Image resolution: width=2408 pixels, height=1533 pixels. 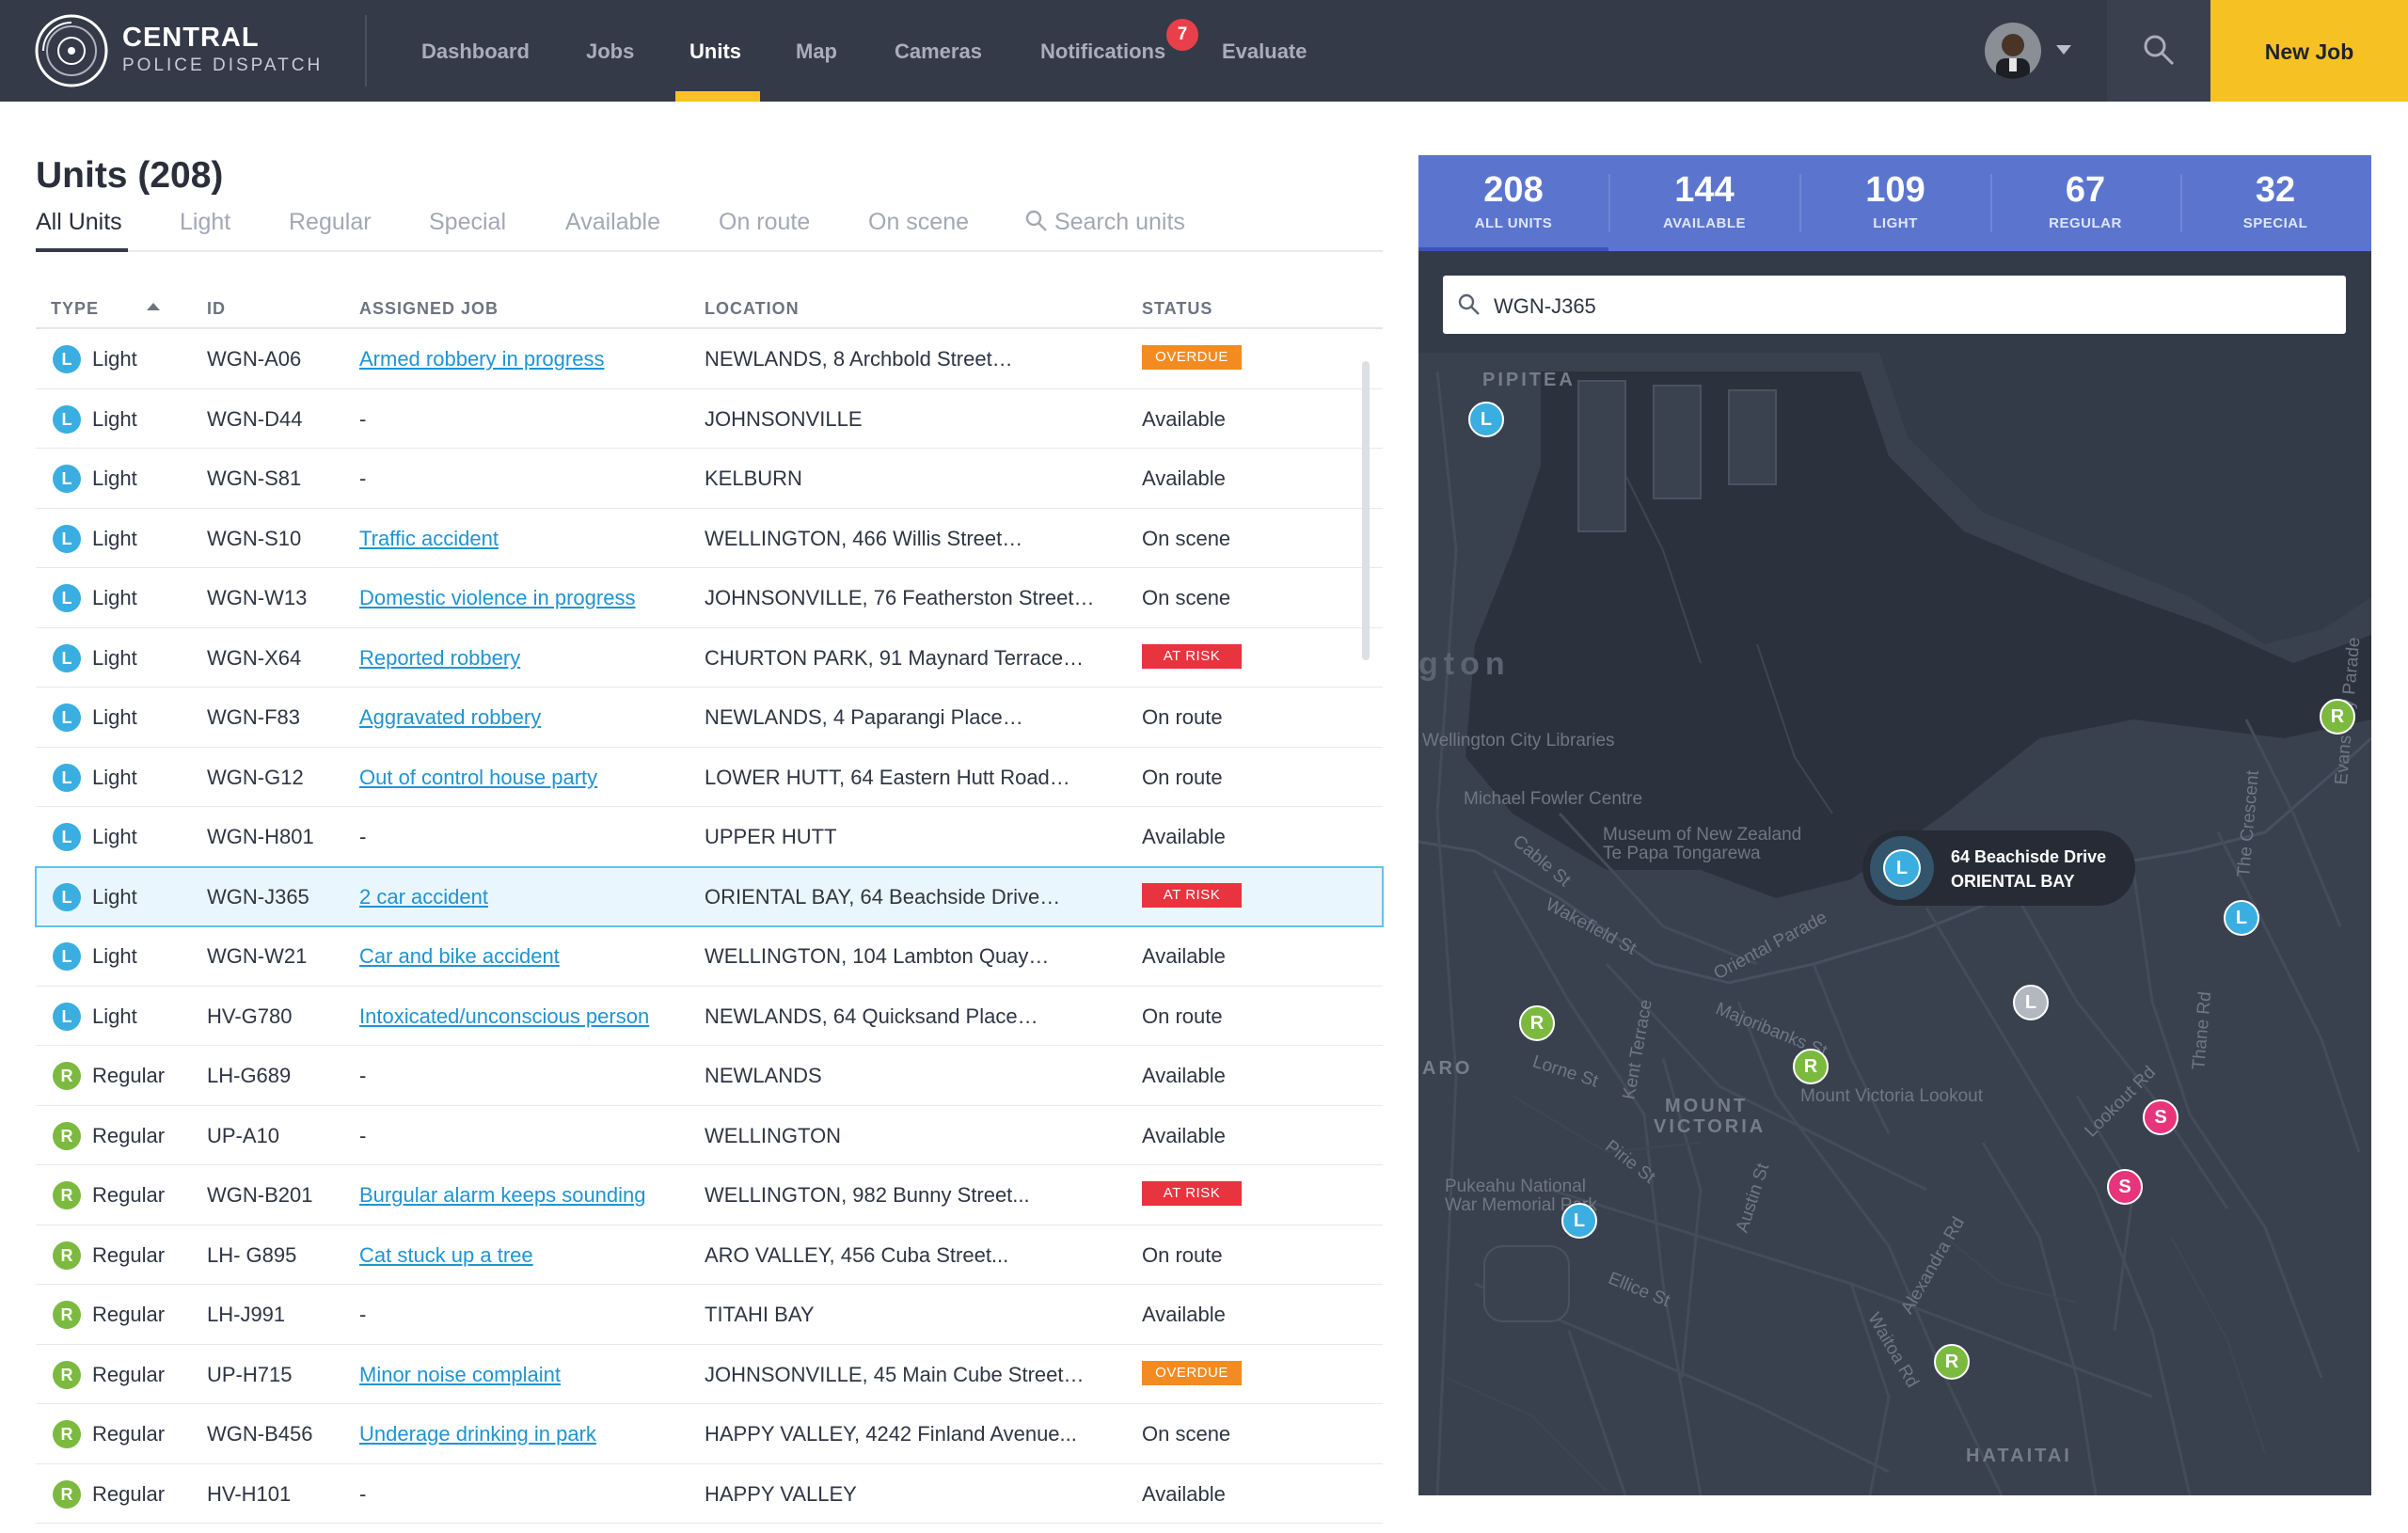 What do you see at coordinates (503, 1196) in the screenshot?
I see `assigned-job-link: Burgular alarm keeps sounding` at bounding box center [503, 1196].